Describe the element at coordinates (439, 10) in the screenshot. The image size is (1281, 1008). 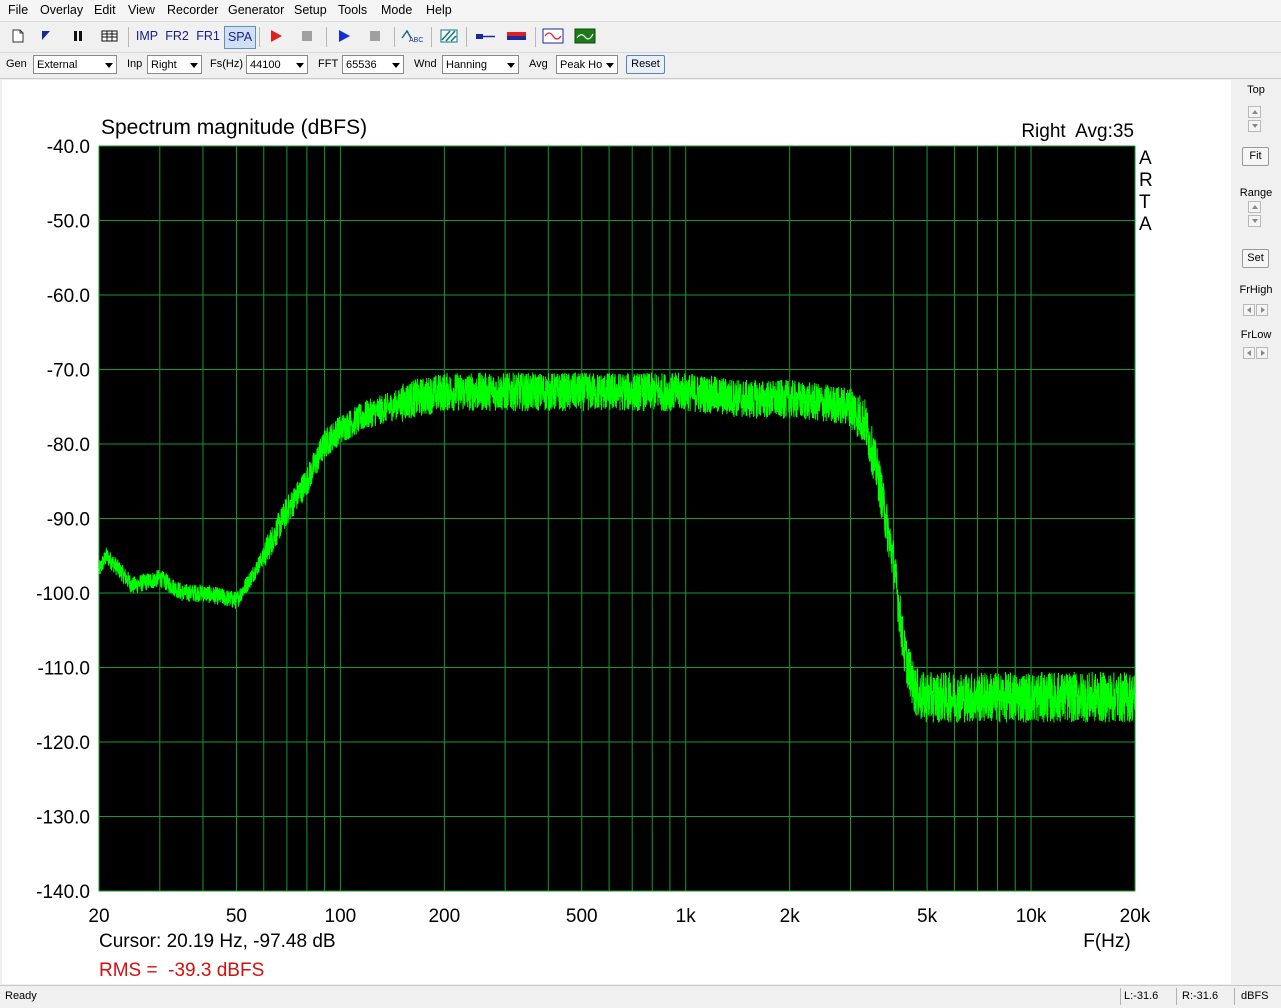
I see `menu-help: Help` at that location.